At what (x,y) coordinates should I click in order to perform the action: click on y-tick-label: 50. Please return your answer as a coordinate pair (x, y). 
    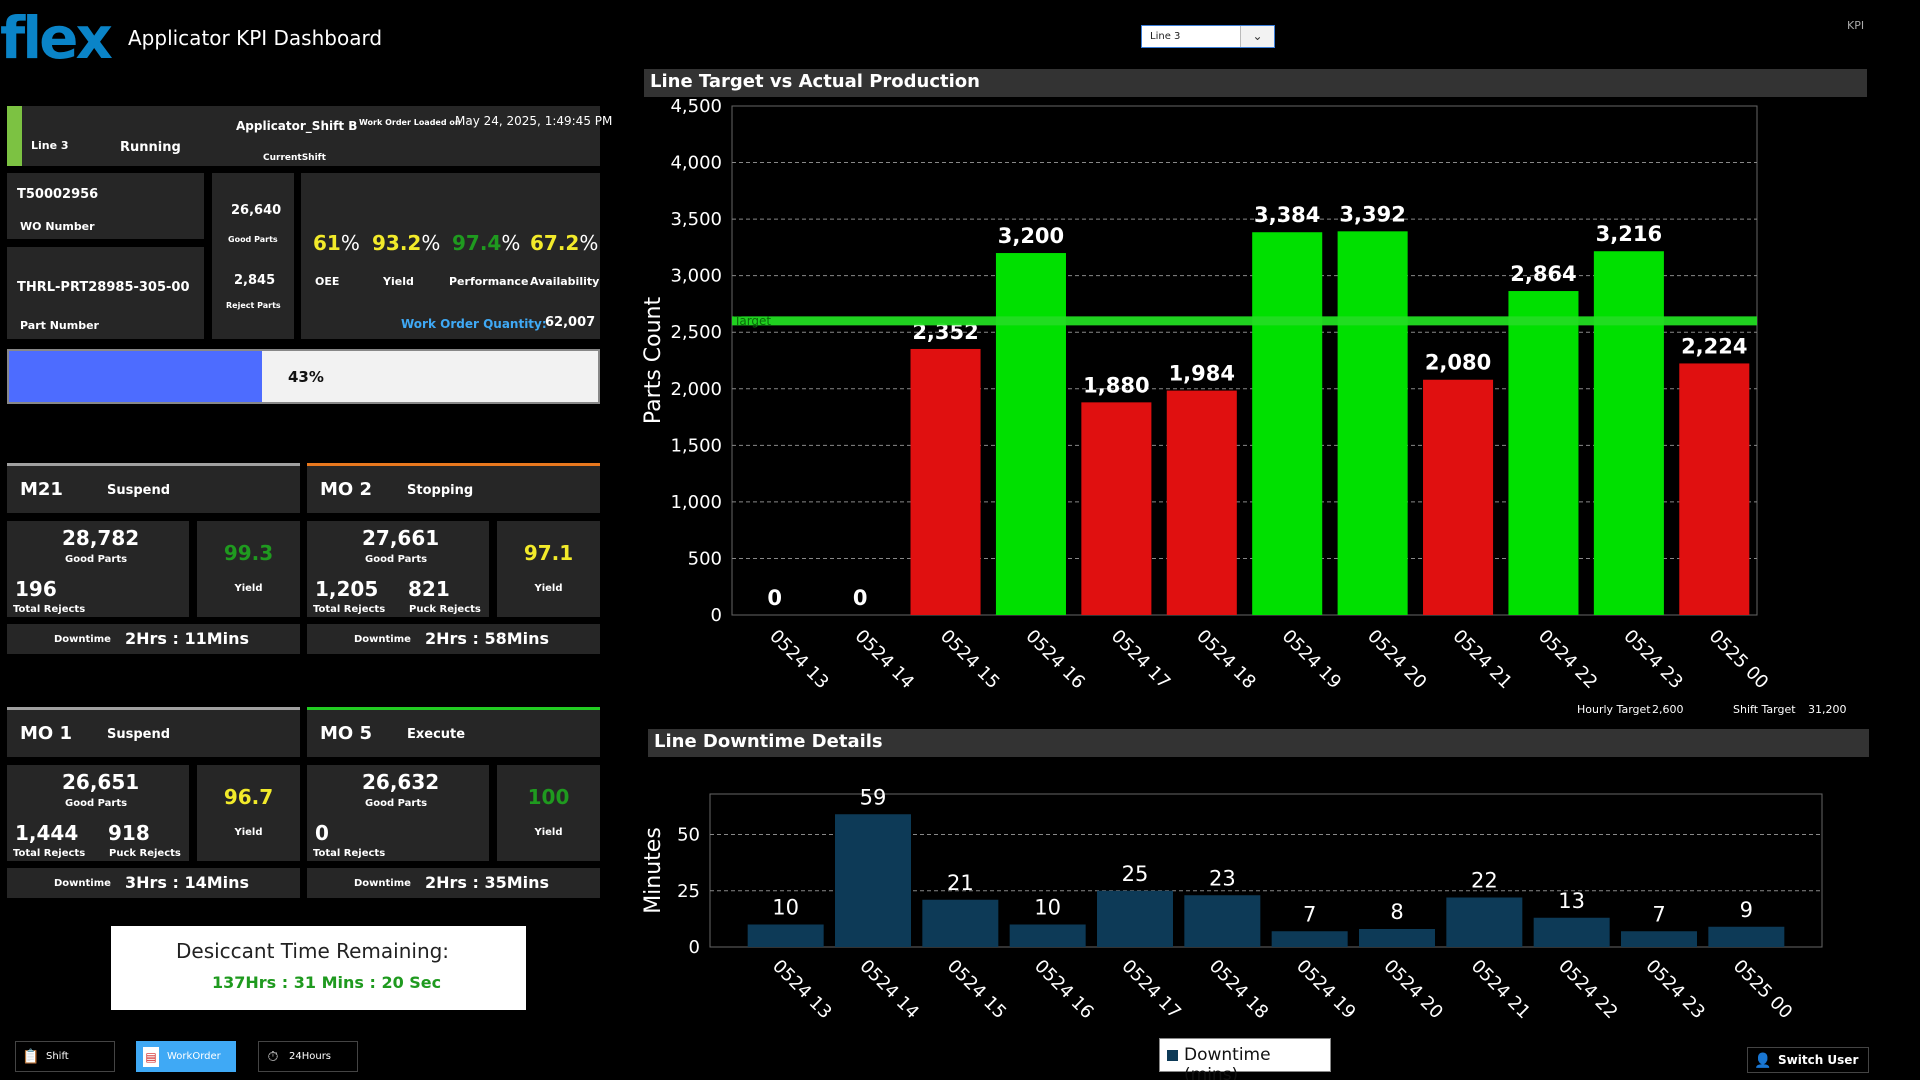
    Looking at the image, I should click on (688, 835).